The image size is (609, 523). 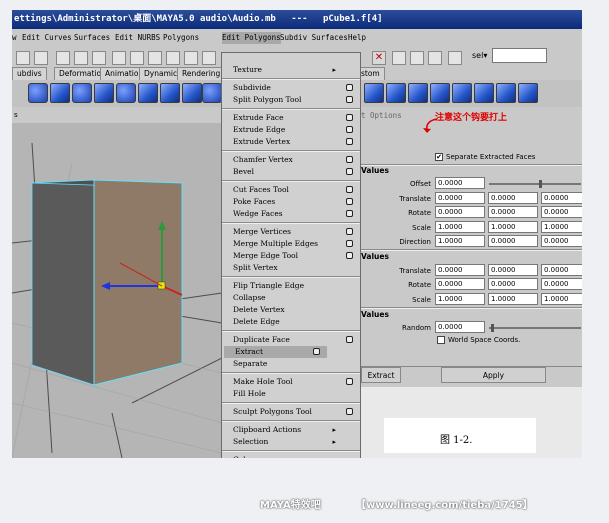 What do you see at coordinates (192, 93) in the screenshot?
I see `poly-split-icon` at bounding box center [192, 93].